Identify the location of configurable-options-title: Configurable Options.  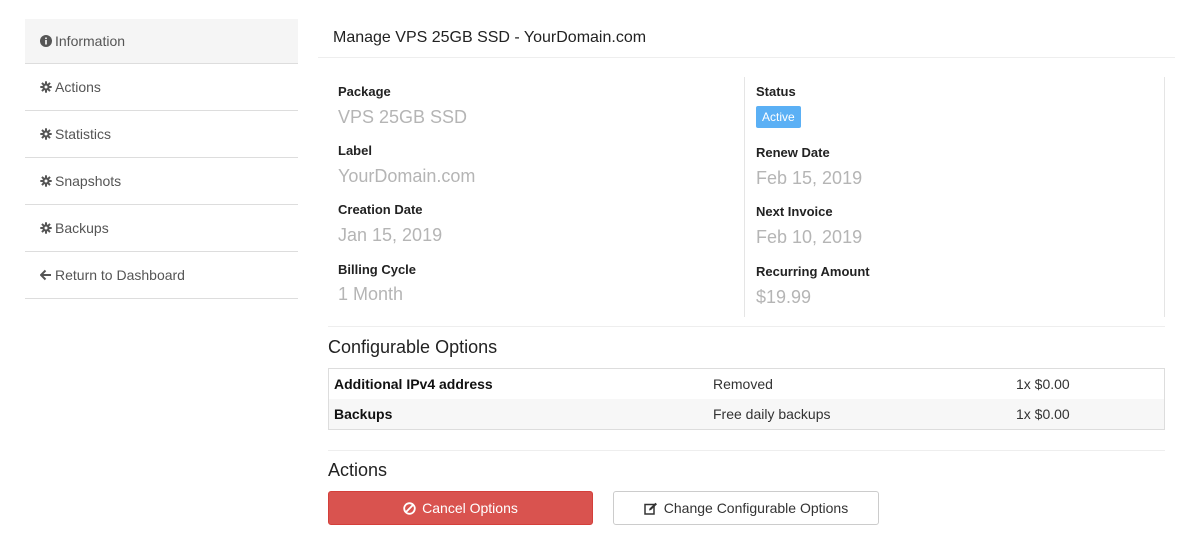
(413, 347).